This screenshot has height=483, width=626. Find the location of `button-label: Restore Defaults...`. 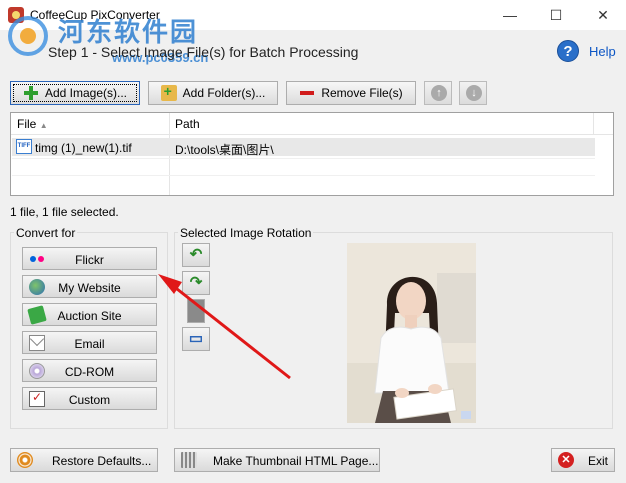

button-label: Restore Defaults... is located at coordinates (102, 461).